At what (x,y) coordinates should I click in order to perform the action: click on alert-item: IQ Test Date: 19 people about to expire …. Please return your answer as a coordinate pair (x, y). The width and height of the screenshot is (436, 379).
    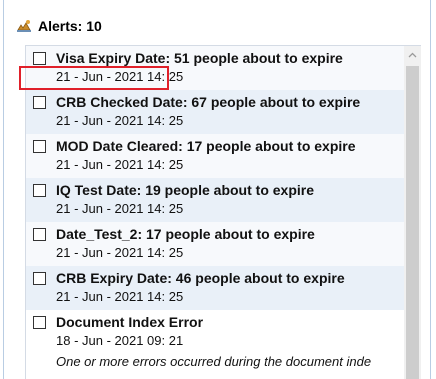
    Looking at the image, I should click on (223, 200).